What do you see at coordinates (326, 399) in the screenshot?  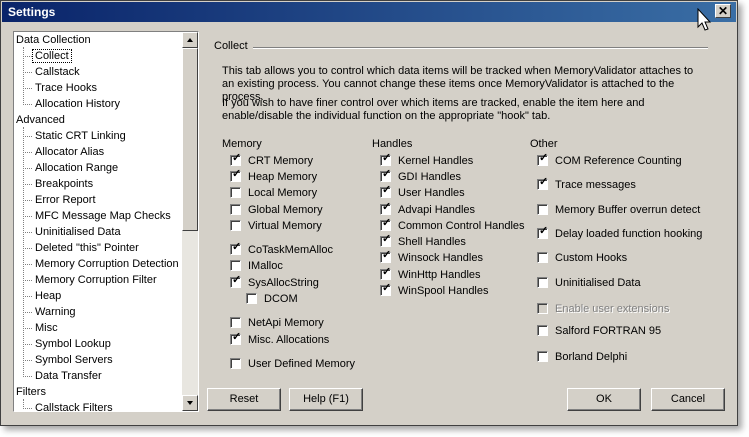 I see `help-button: Help (F1)` at bounding box center [326, 399].